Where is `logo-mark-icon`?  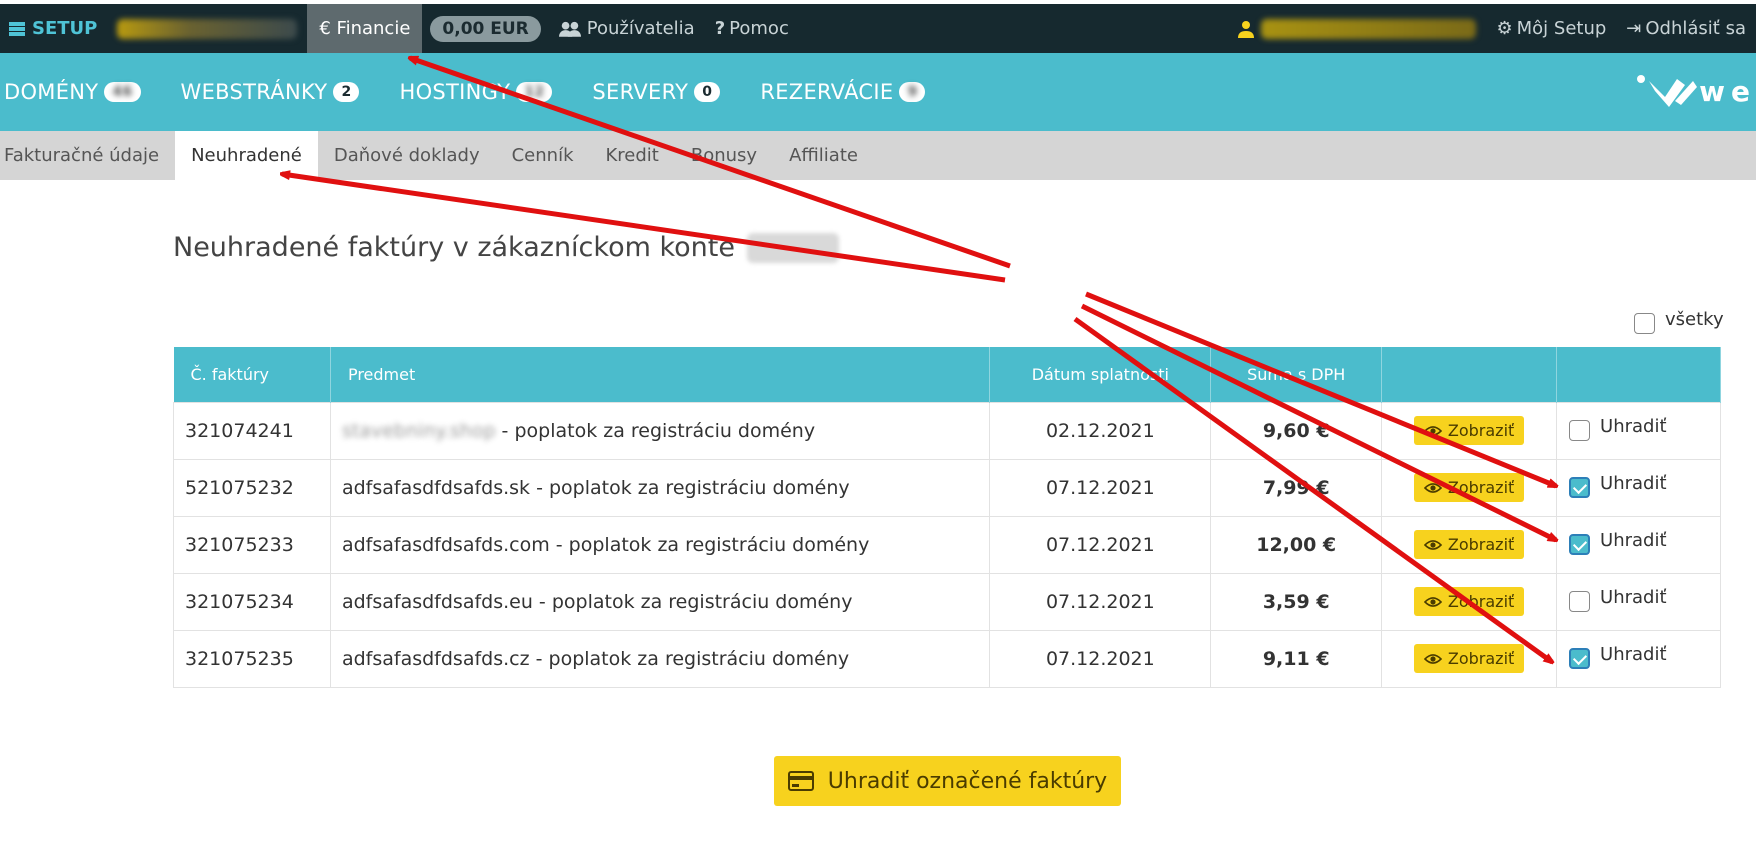
logo-mark-icon is located at coordinates (1667, 91).